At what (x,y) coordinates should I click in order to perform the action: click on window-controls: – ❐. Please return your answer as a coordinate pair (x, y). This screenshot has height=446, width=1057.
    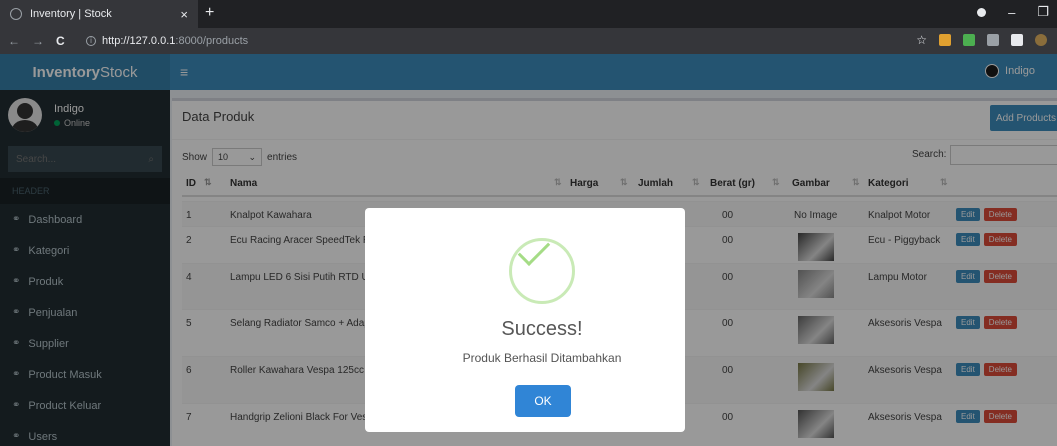
    Looking at the image, I should click on (1013, 12).